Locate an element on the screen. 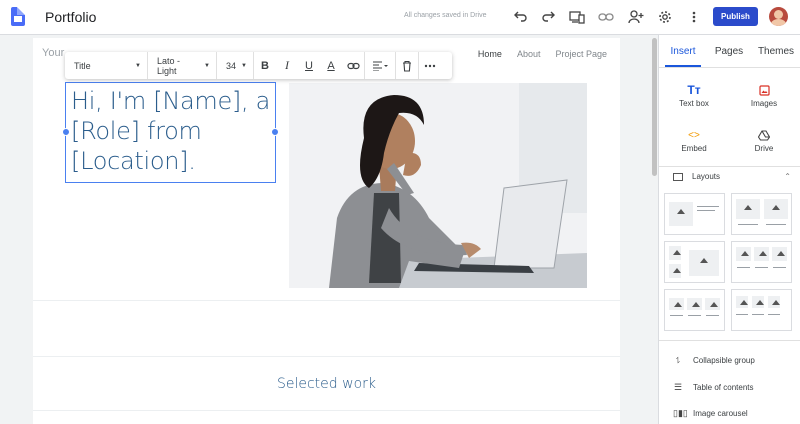 Image resolution: width=800 pixels, height=424 pixels. redo-icon is located at coordinates (549, 17).